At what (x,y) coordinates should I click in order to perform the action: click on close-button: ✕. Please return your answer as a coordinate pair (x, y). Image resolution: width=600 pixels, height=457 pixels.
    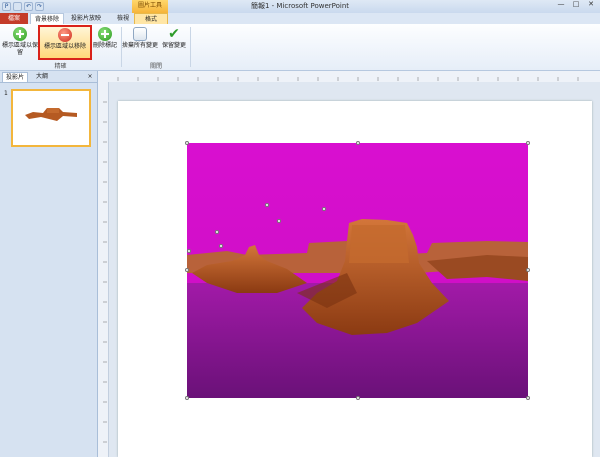
    Looking at the image, I should click on (591, 5).